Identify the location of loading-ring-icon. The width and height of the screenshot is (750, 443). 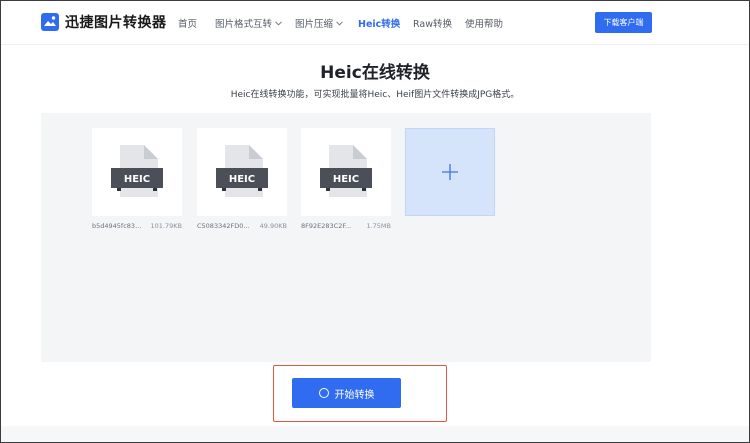
(323, 393).